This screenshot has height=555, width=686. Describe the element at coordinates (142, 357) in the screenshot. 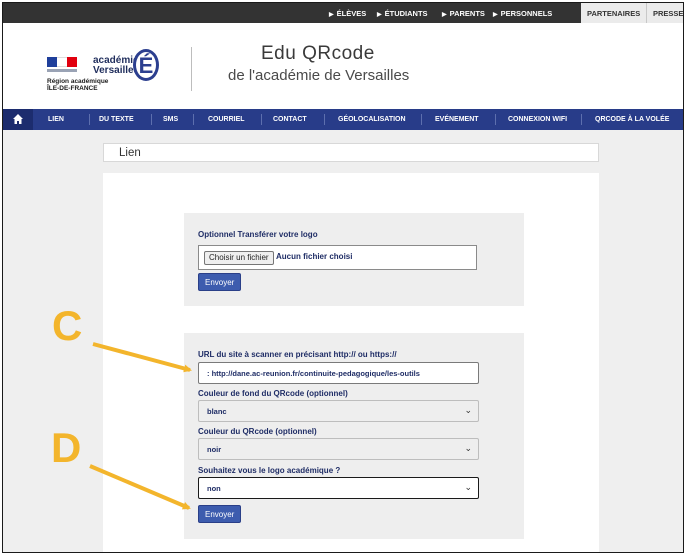

I see `arrow-c` at that location.